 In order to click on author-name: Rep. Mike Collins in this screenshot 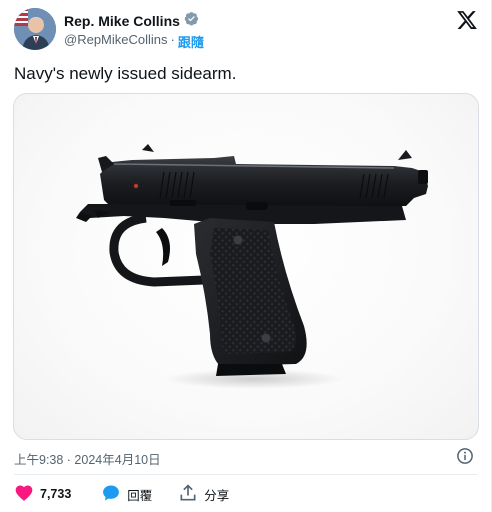, I will do `click(122, 21)`.